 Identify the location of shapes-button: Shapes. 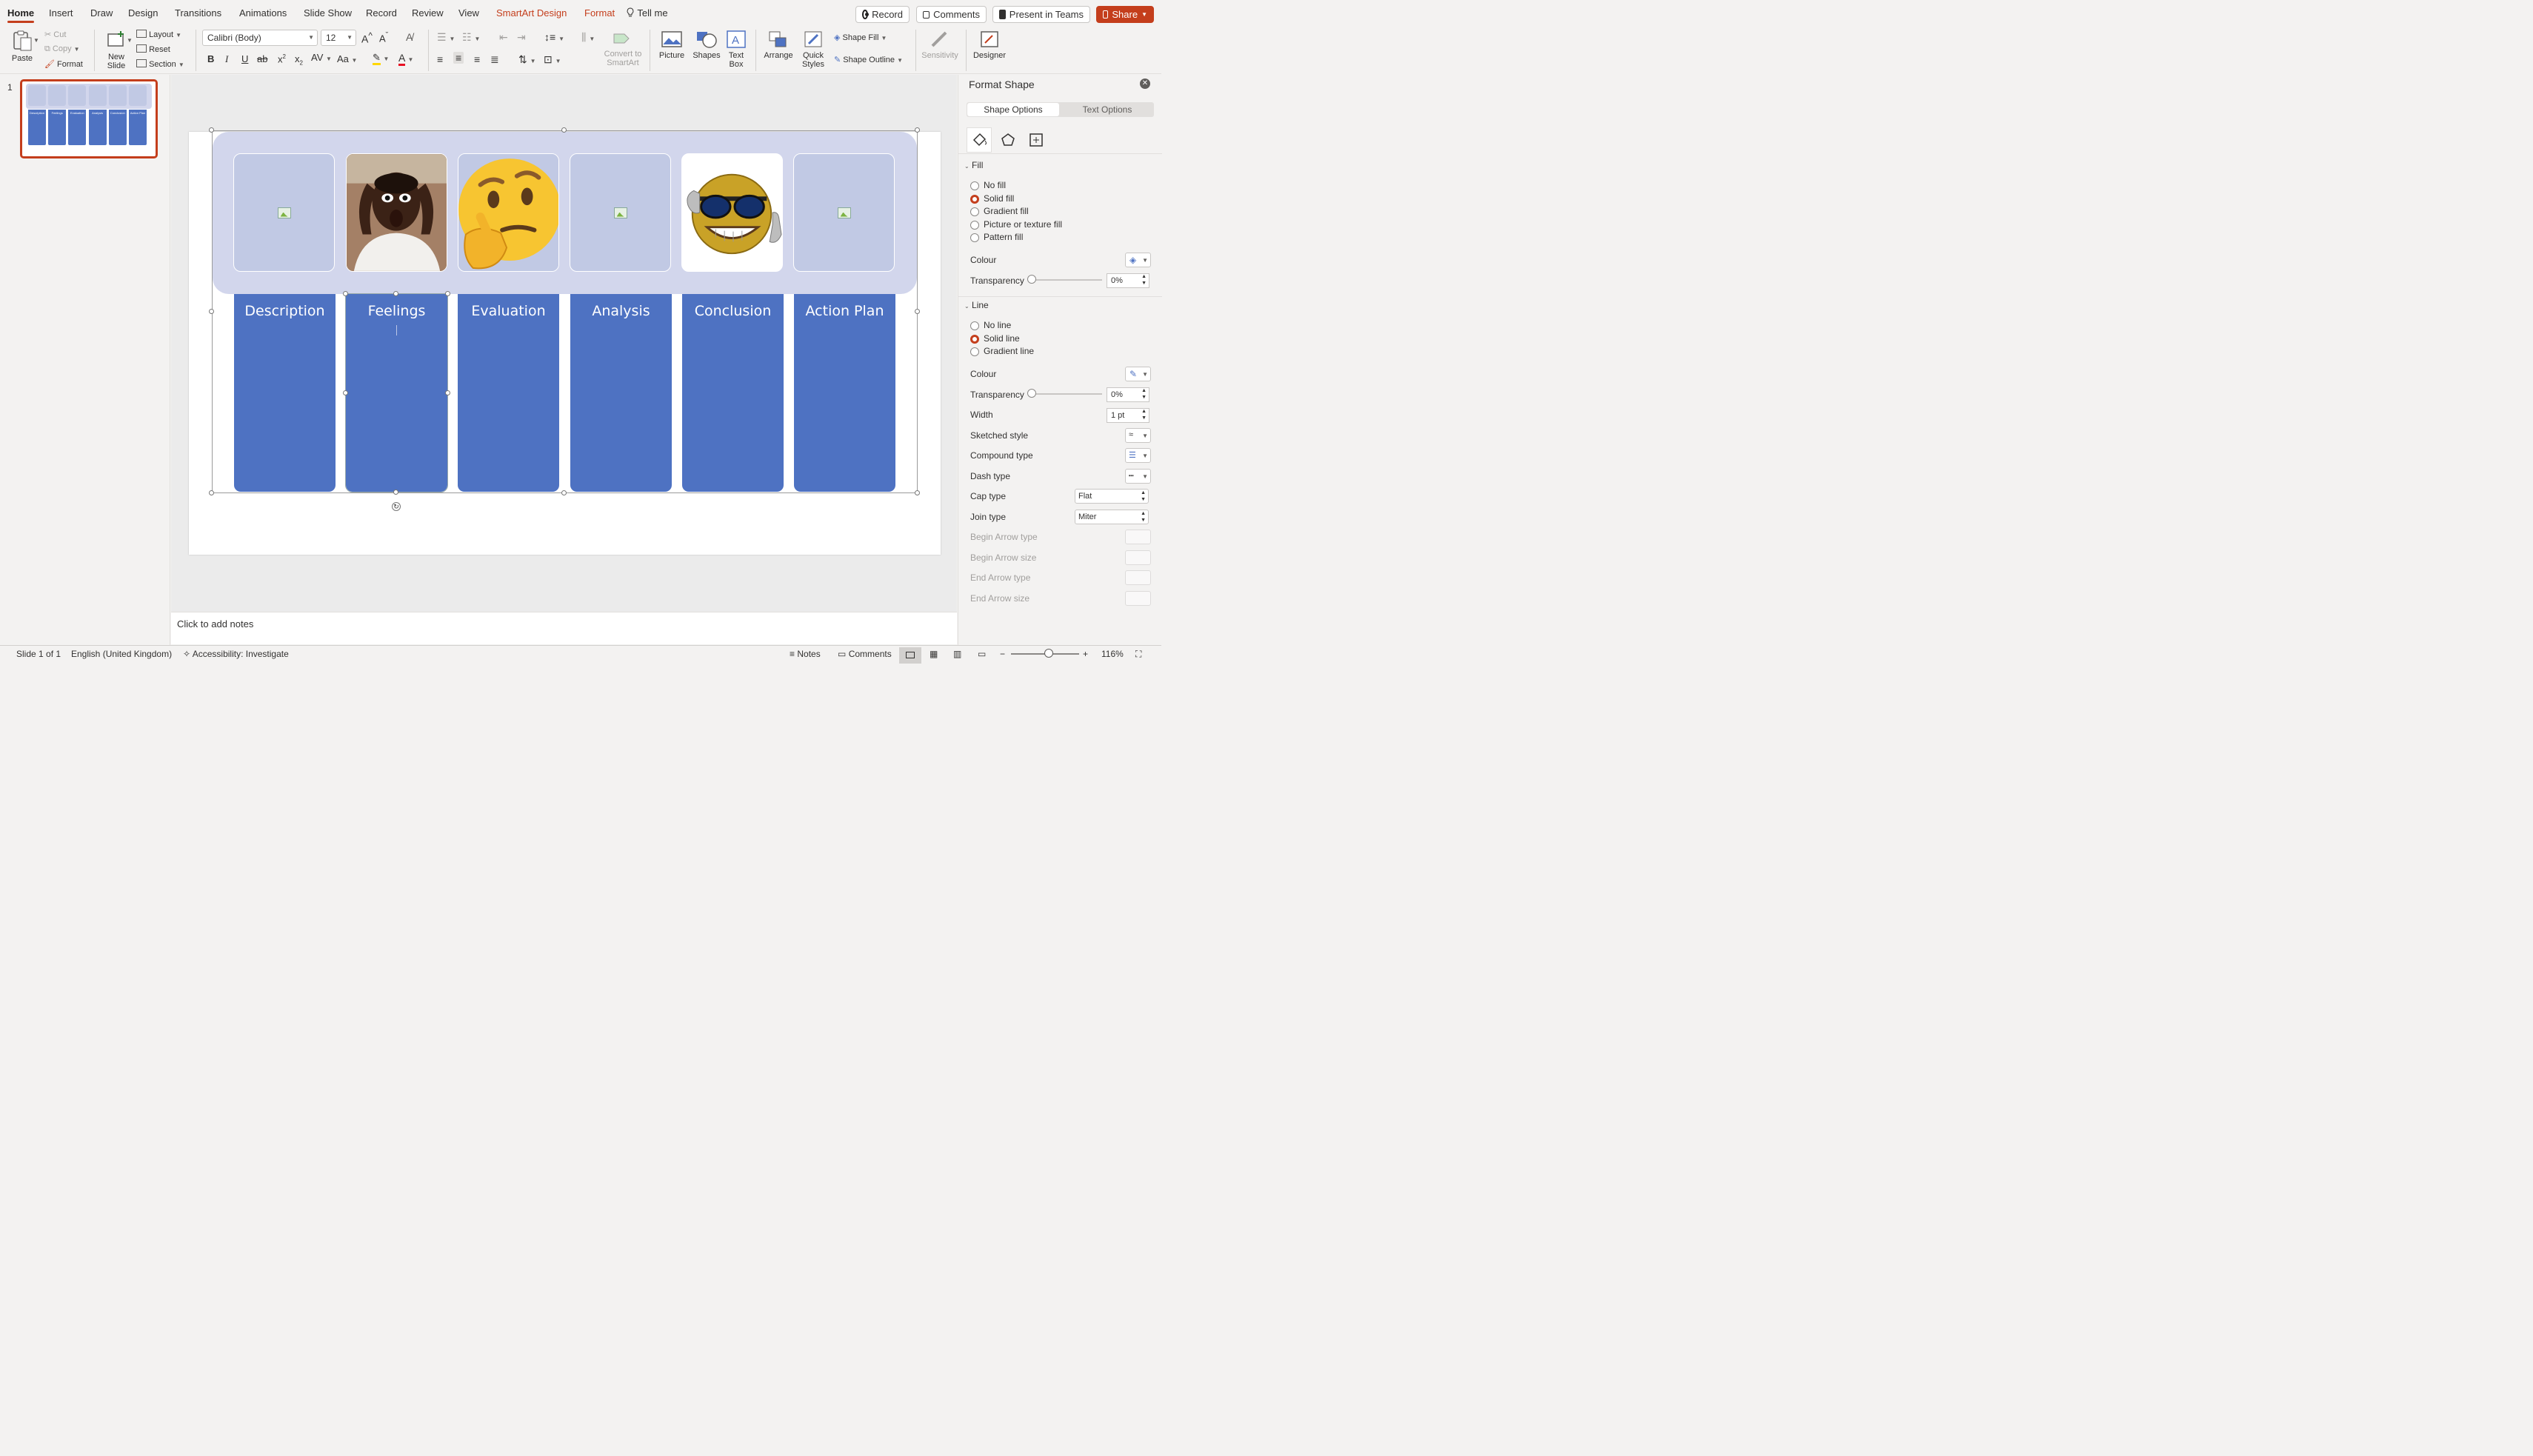
(706, 45).